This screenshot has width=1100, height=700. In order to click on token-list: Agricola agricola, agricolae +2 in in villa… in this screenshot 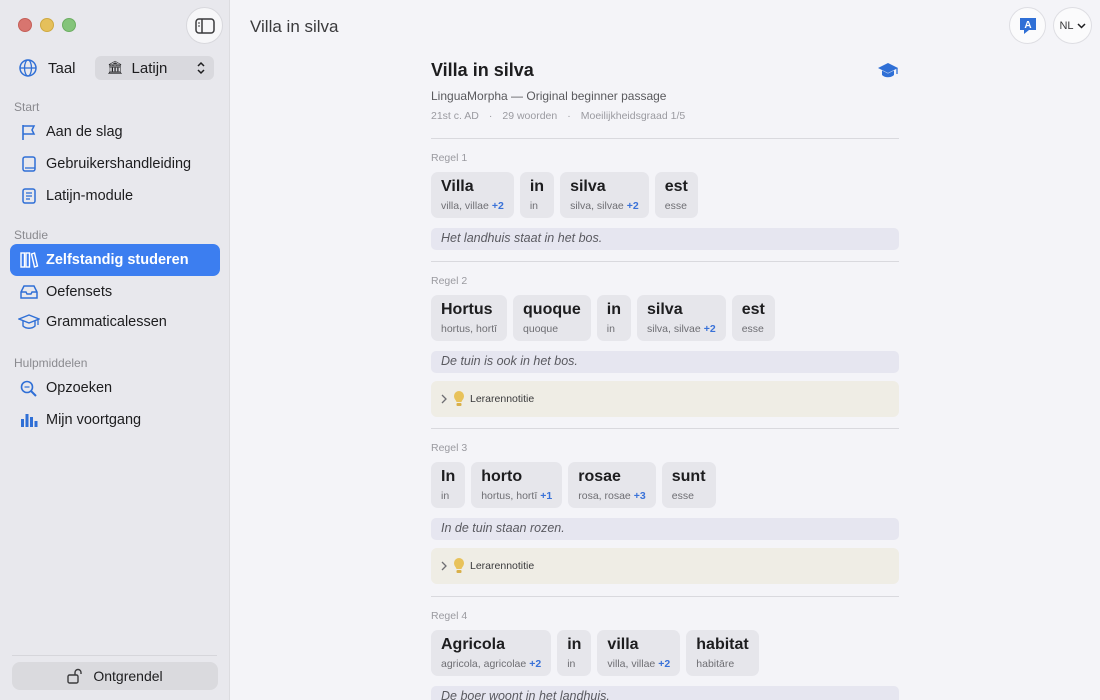, I will do `click(665, 653)`.